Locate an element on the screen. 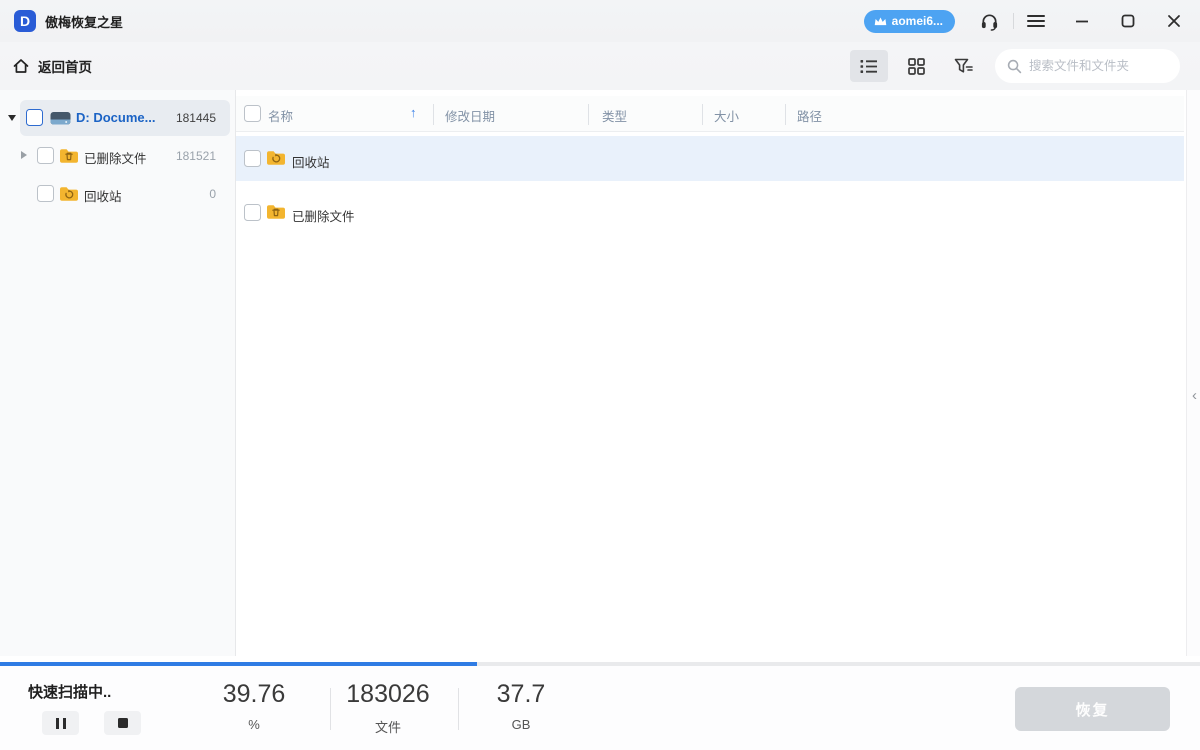 This screenshot has height=750, width=1200. expand-expander-icon is located at coordinates (24, 155).